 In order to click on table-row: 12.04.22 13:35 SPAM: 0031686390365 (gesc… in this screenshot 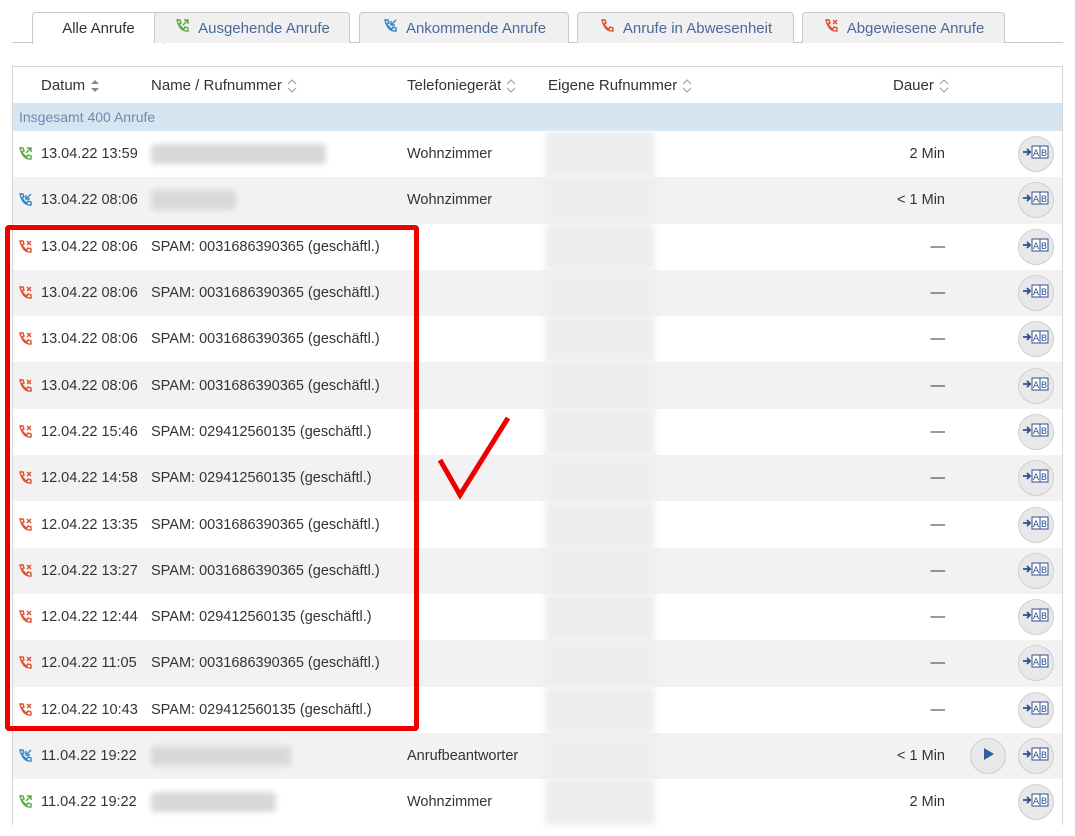, I will do `click(537, 524)`.